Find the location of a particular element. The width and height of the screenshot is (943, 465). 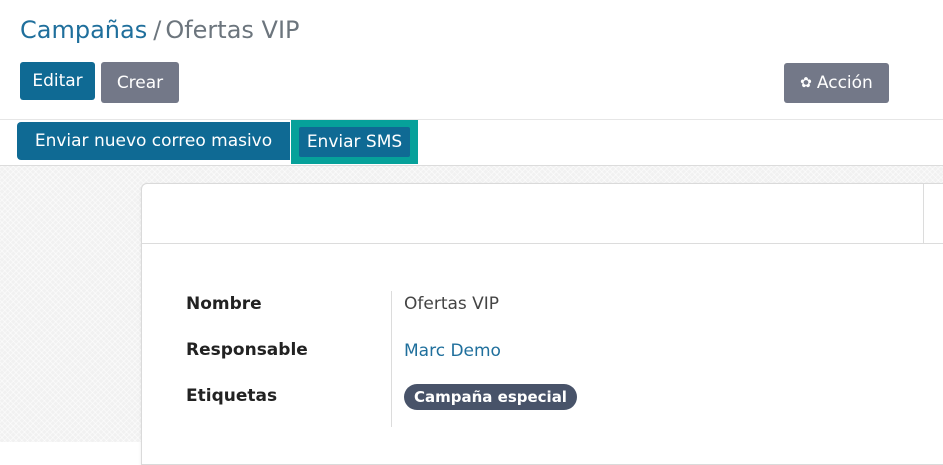

field-label-tags: Etiquetas is located at coordinates (232, 396).